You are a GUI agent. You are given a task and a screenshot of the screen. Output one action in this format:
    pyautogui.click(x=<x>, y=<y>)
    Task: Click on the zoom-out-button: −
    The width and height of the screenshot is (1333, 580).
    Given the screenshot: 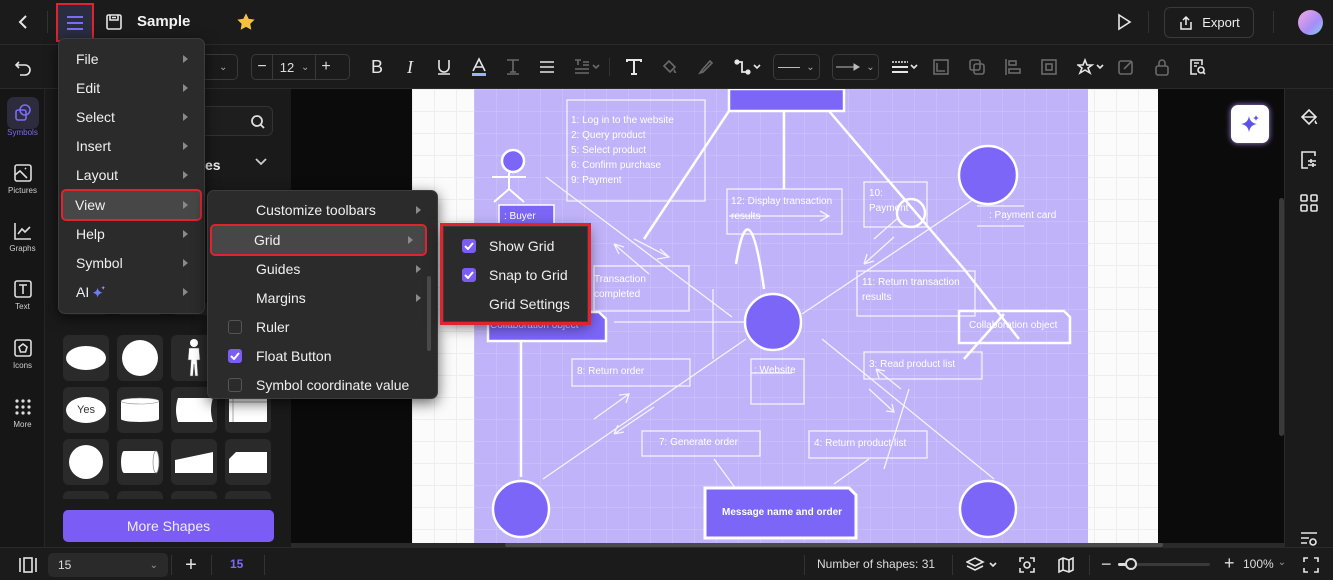 What is the action you would take?
    pyautogui.click(x=1106, y=564)
    